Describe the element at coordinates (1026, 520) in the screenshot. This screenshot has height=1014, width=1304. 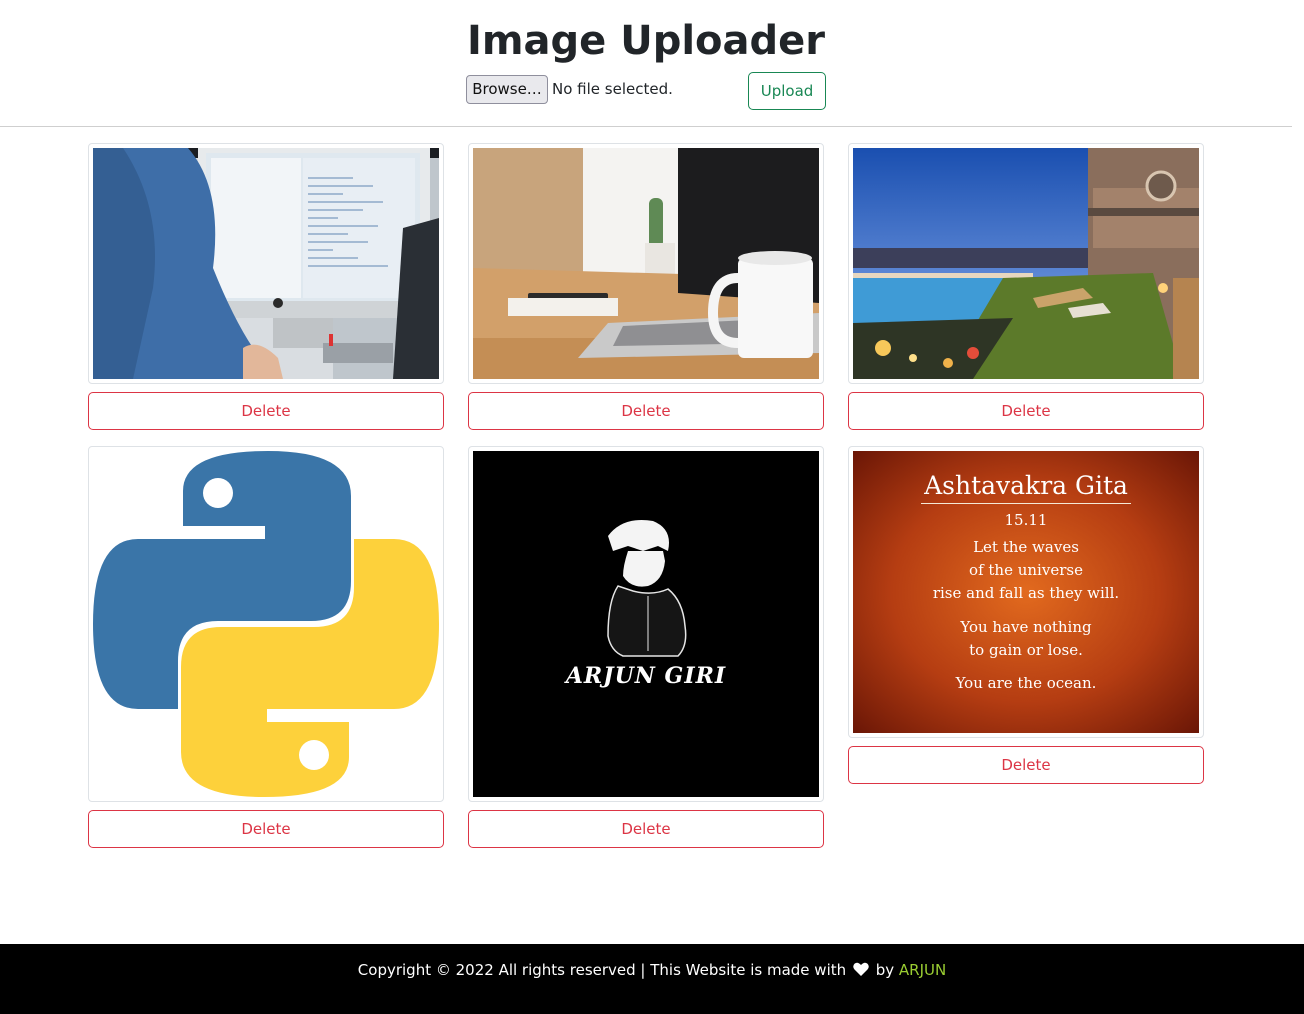
I see `quote-verse: 15.11` at that location.